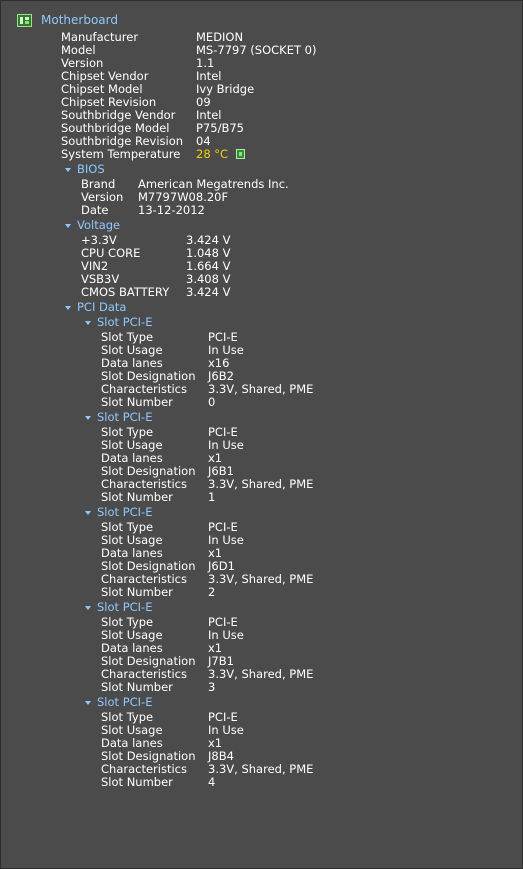  Describe the element at coordinates (212, 402) in the screenshot. I see `field-value: 0` at that location.